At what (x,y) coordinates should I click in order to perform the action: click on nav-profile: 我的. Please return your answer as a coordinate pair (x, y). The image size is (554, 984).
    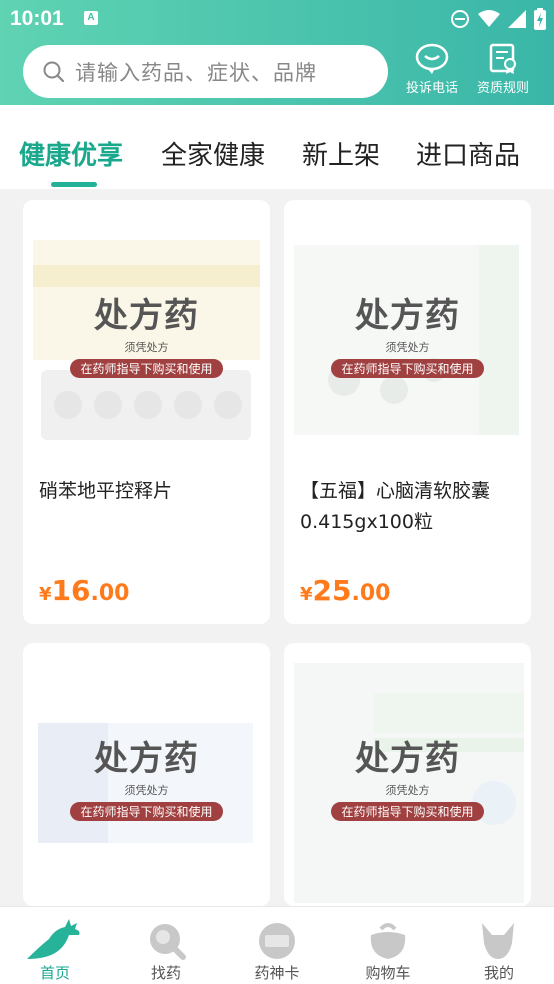
    Looking at the image, I should click on (499, 945).